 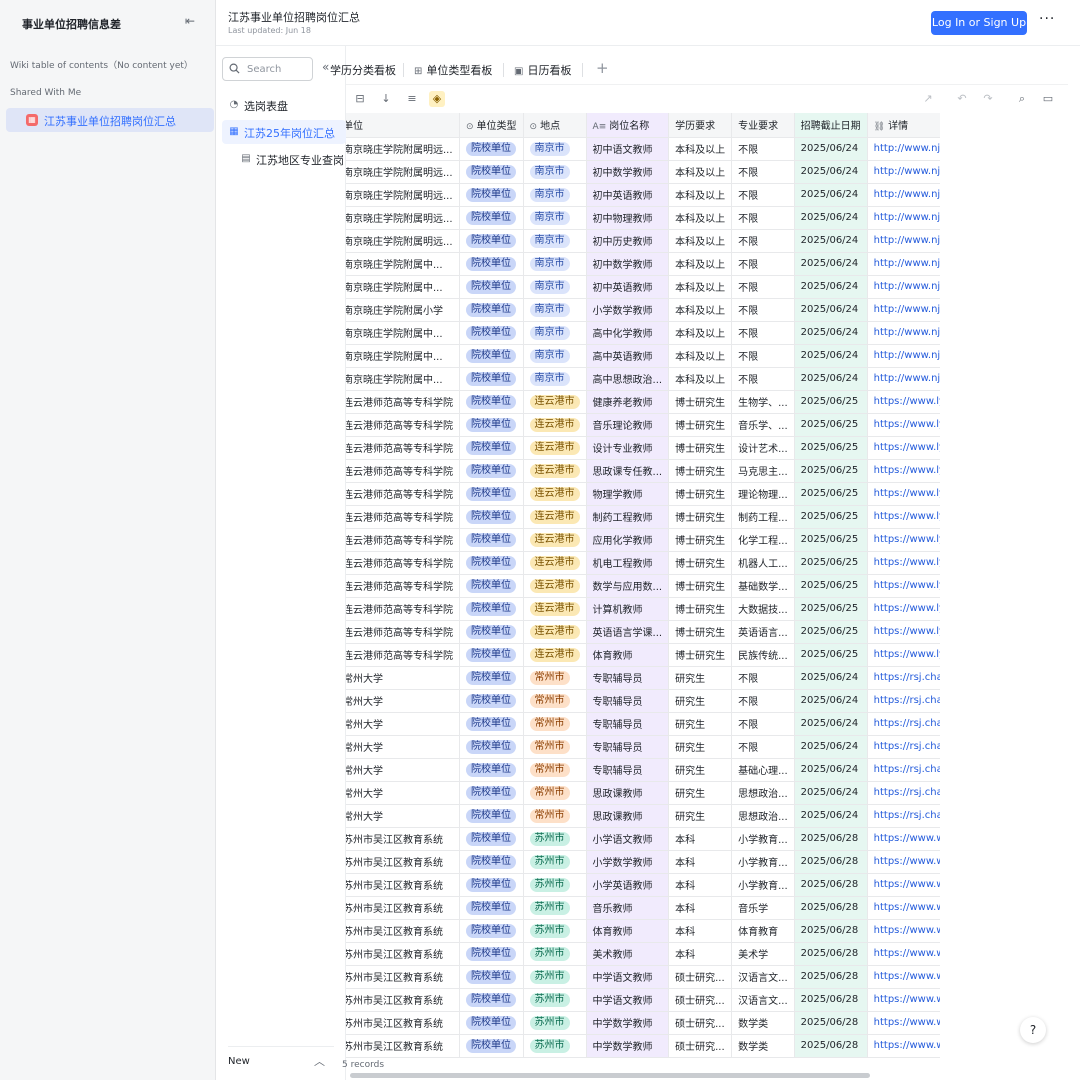 I want to click on add-view-icon: +, so click(x=602, y=68).